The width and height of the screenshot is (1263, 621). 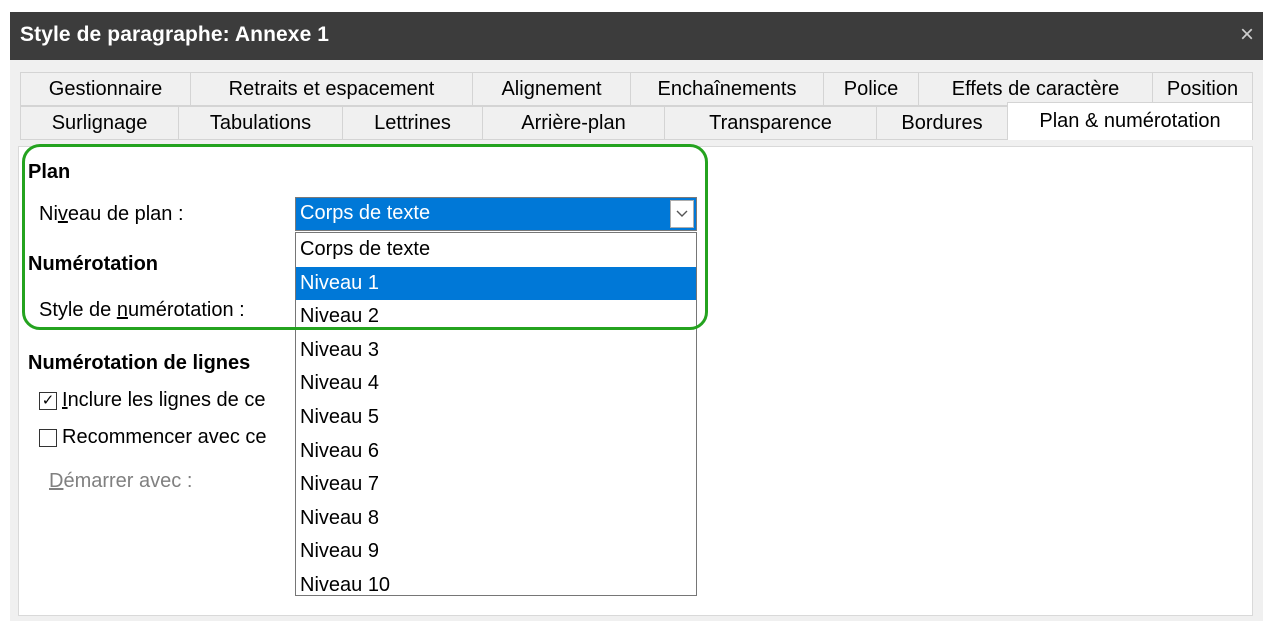 What do you see at coordinates (551, 89) in the screenshot?
I see `tab-alignement: Alignement` at bounding box center [551, 89].